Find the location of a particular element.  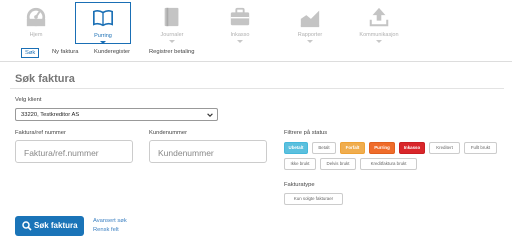

page-title: Søk faktura is located at coordinates (45, 79).